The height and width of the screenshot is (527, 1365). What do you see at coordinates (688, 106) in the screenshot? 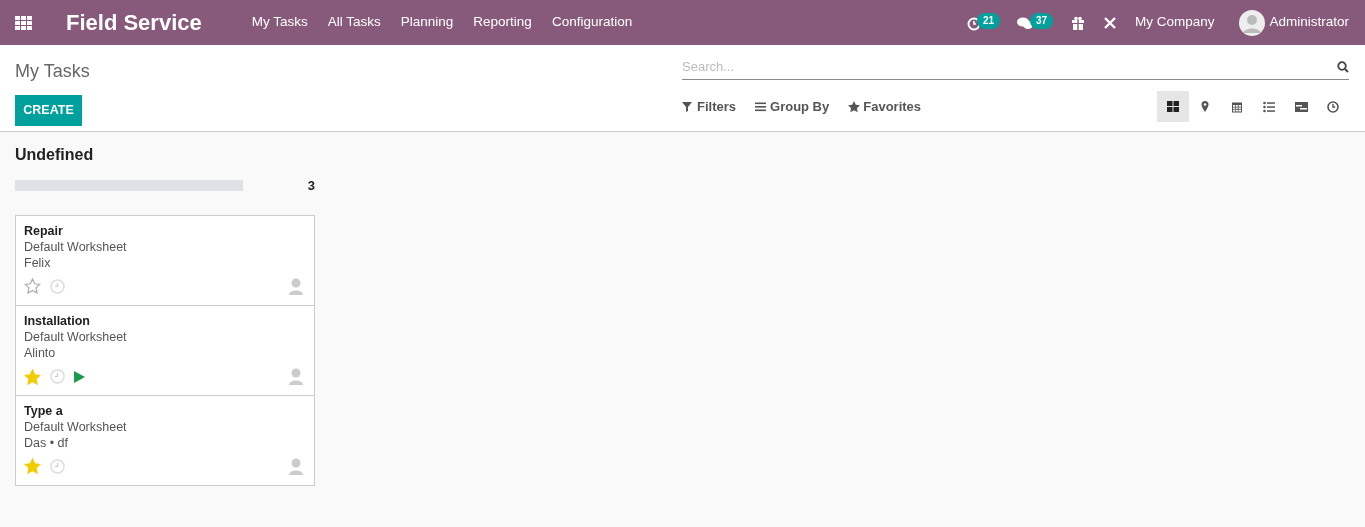
I see `filter-icon` at bounding box center [688, 106].